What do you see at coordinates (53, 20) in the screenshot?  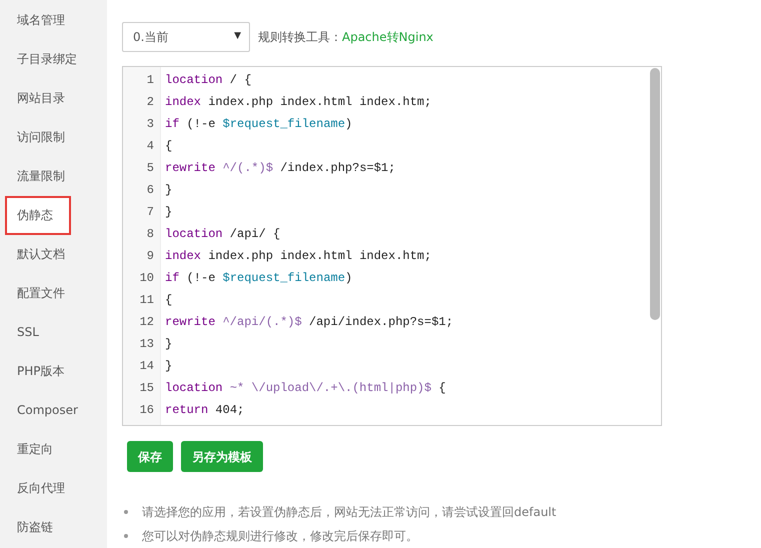 I see `sidebar-item: 域名管理` at bounding box center [53, 20].